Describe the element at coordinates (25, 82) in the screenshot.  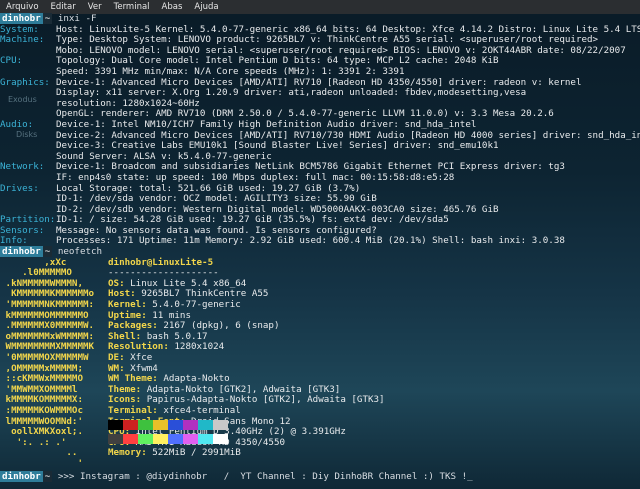
I see `inxi-section-header: Graphics:` at that location.